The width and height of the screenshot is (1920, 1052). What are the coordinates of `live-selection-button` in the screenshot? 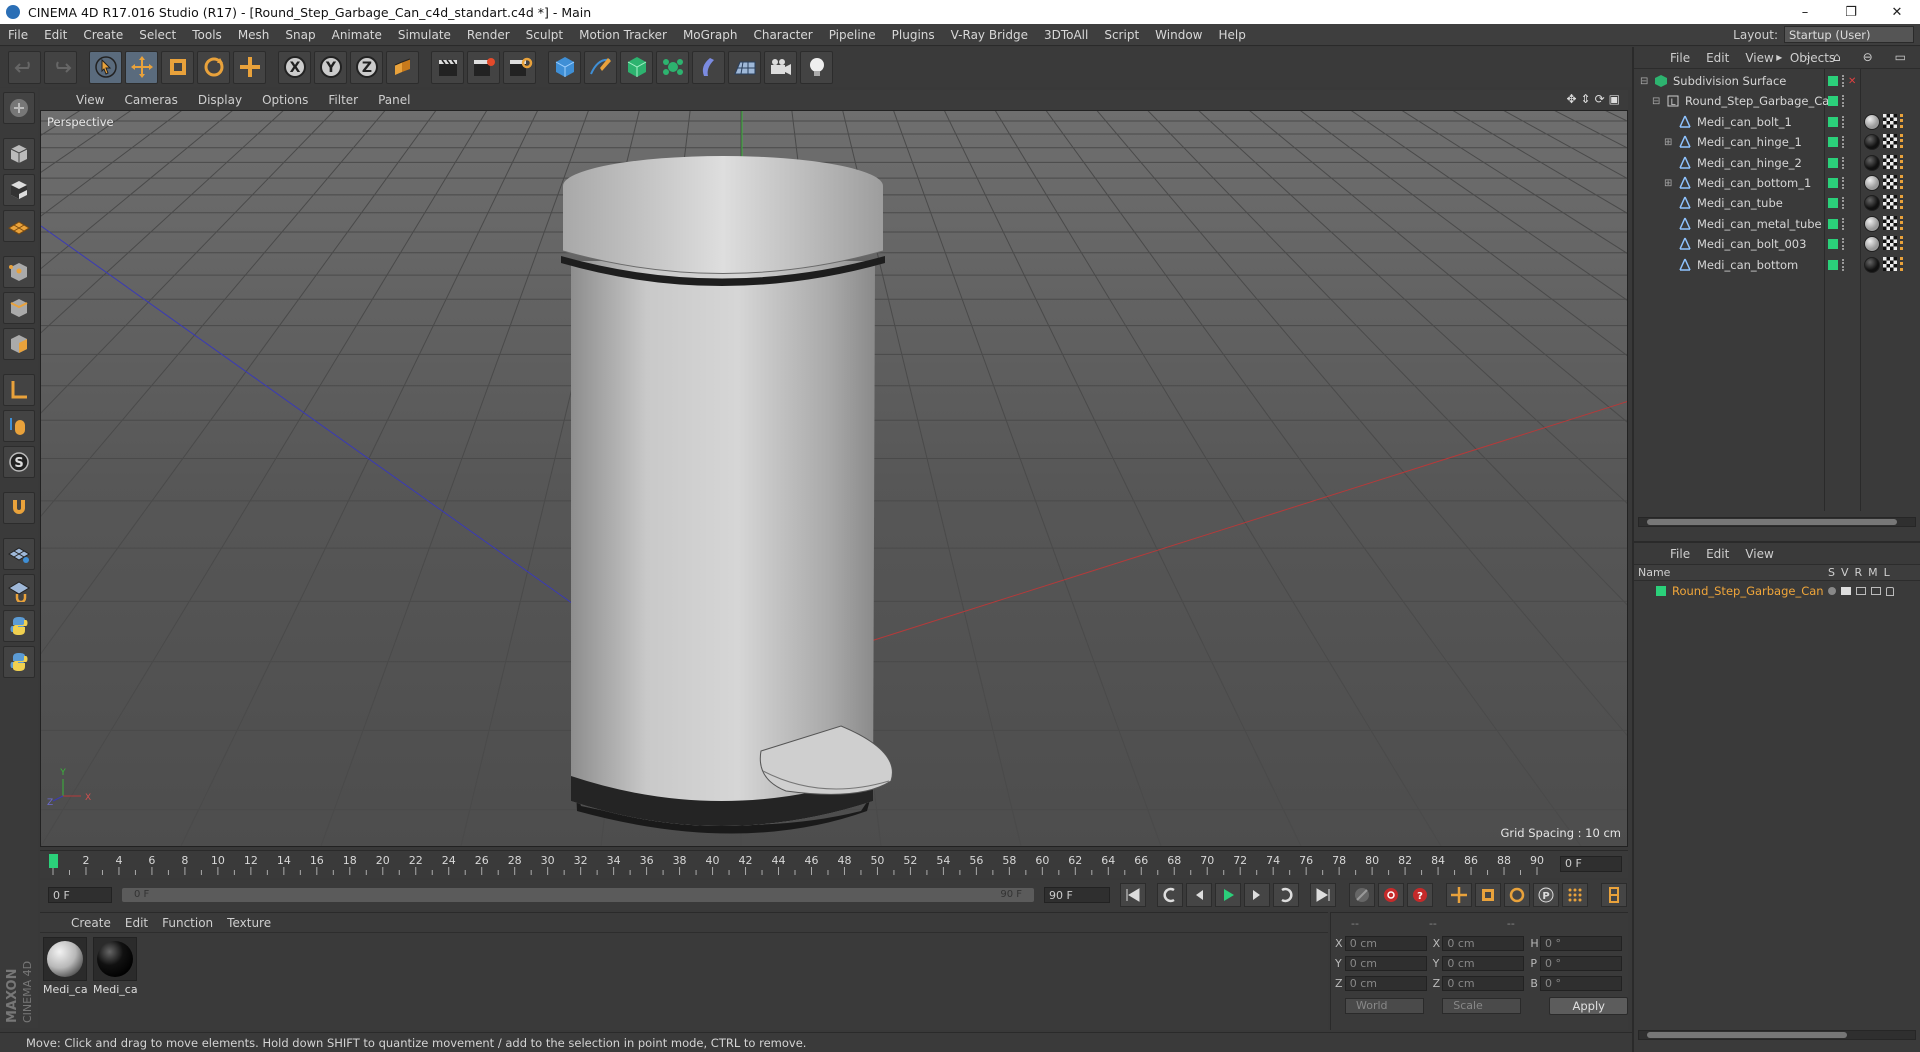 It's located at (105, 67).